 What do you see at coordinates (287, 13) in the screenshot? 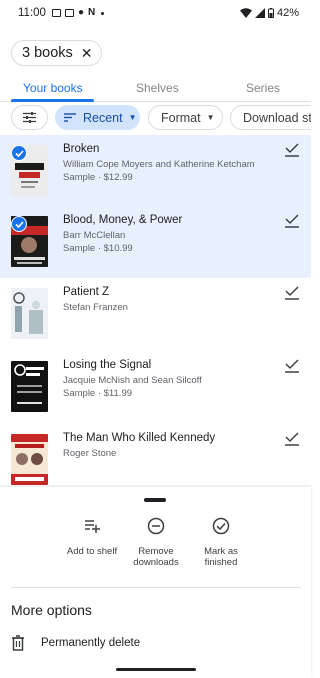
I see `battery-percent: 42%` at bounding box center [287, 13].